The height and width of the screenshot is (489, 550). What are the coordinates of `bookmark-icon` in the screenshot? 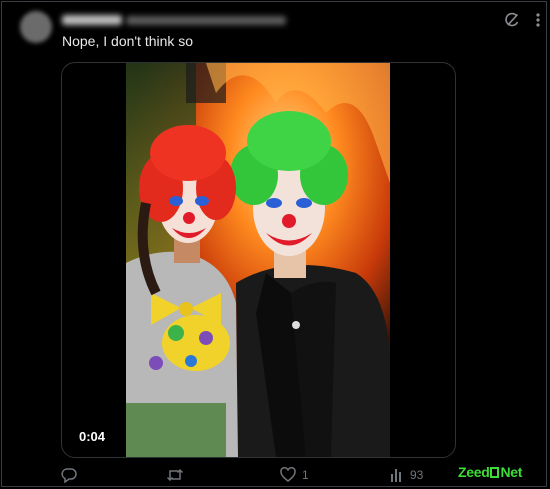 It's located at (495, 472).